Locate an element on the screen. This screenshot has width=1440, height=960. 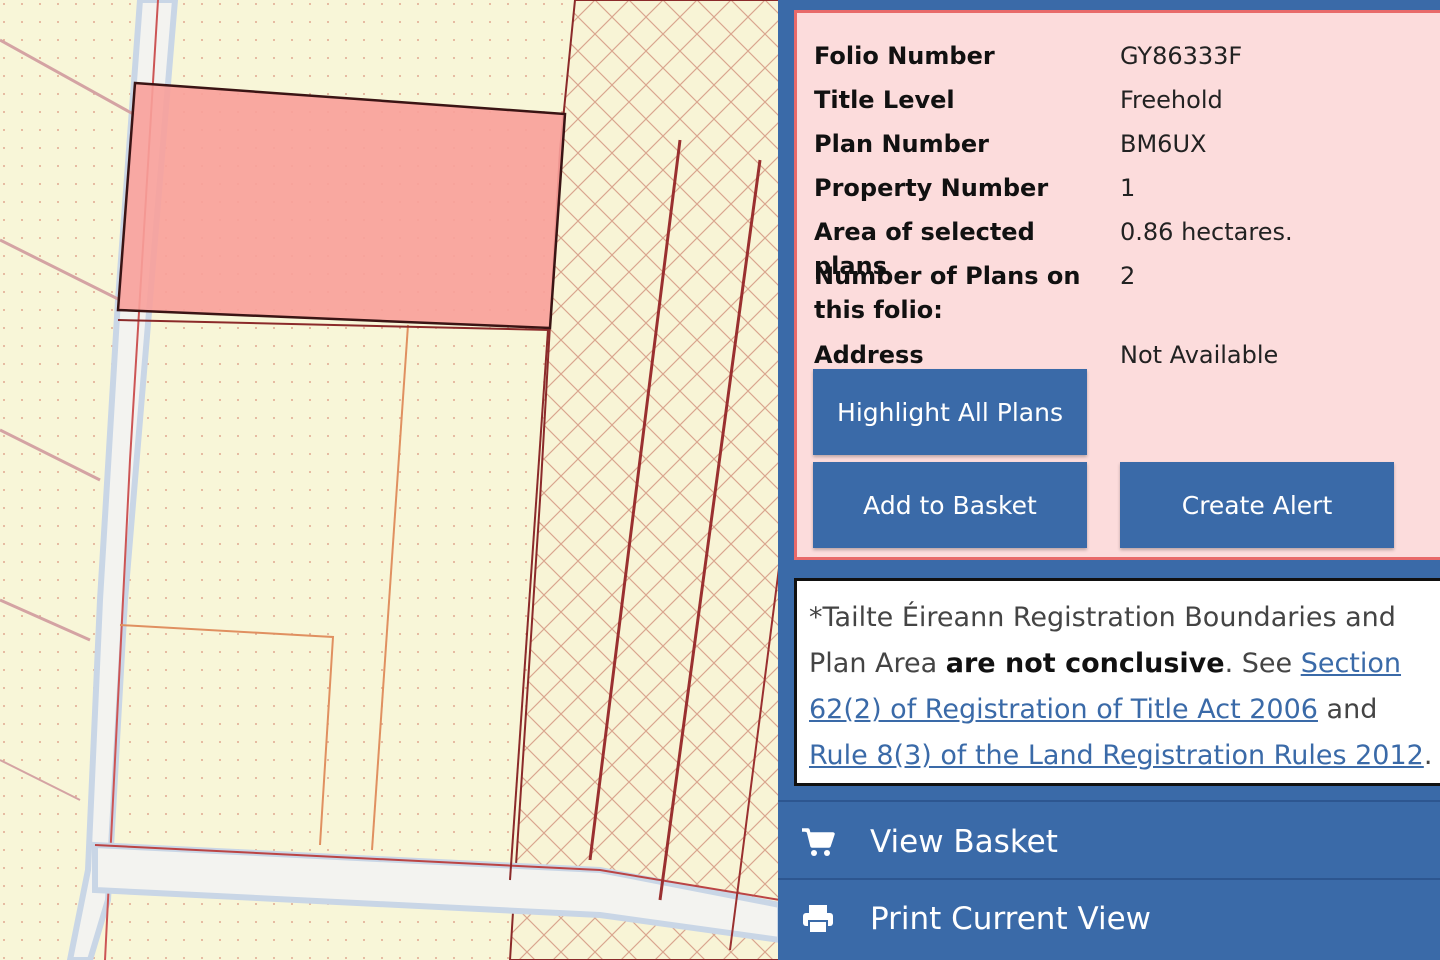
view-basket-label: View Basket is located at coordinates (964, 842).